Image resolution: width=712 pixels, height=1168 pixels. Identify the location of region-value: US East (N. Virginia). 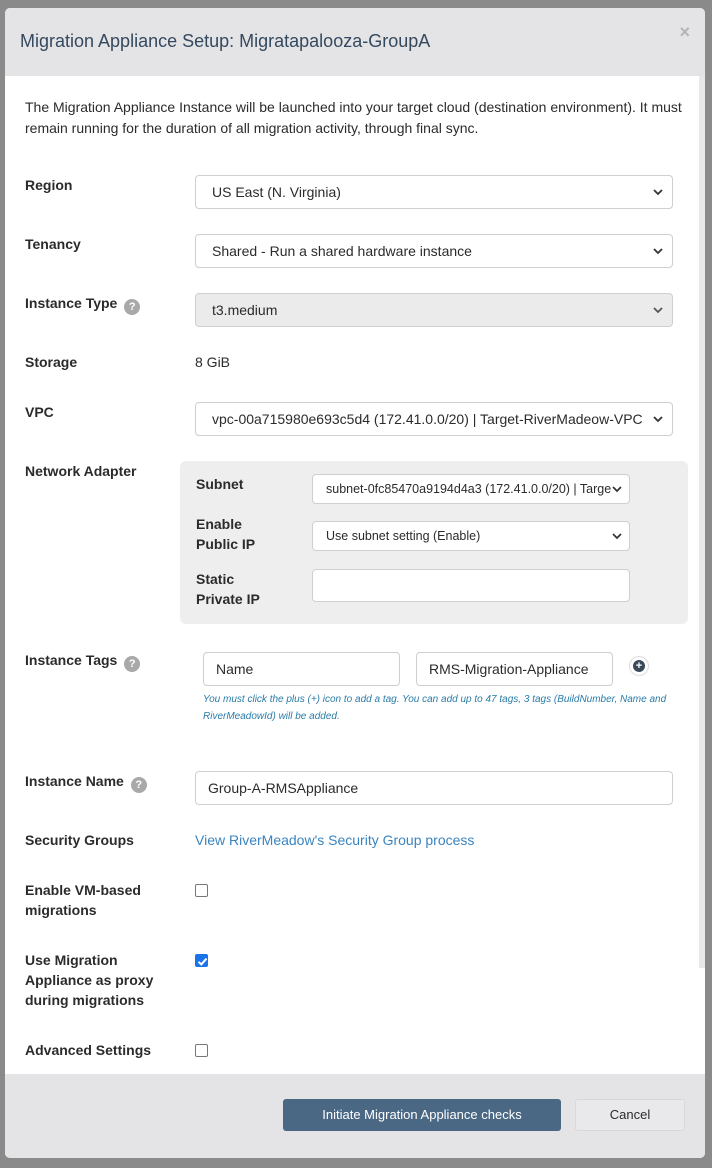
(276, 192).